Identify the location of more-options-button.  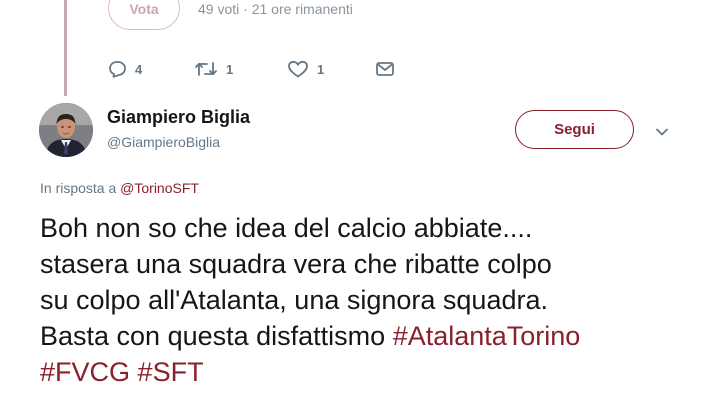
(662, 130).